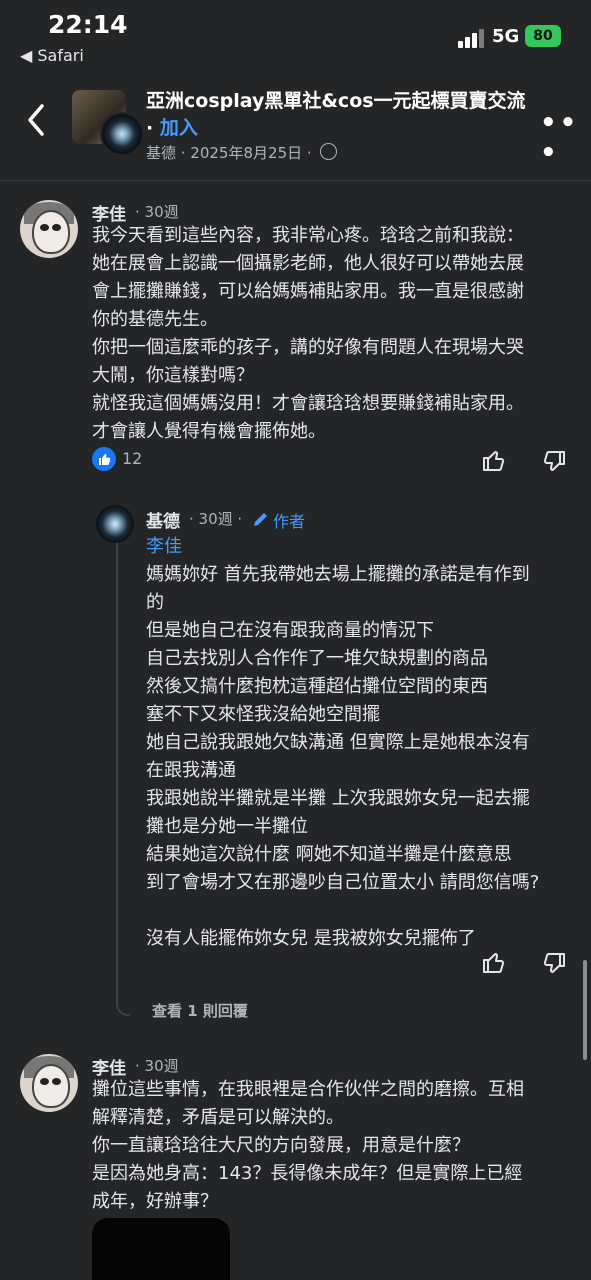 The height and width of the screenshot is (1280, 591). What do you see at coordinates (543, 36) in the screenshot?
I see `battery-icon: 80` at bounding box center [543, 36].